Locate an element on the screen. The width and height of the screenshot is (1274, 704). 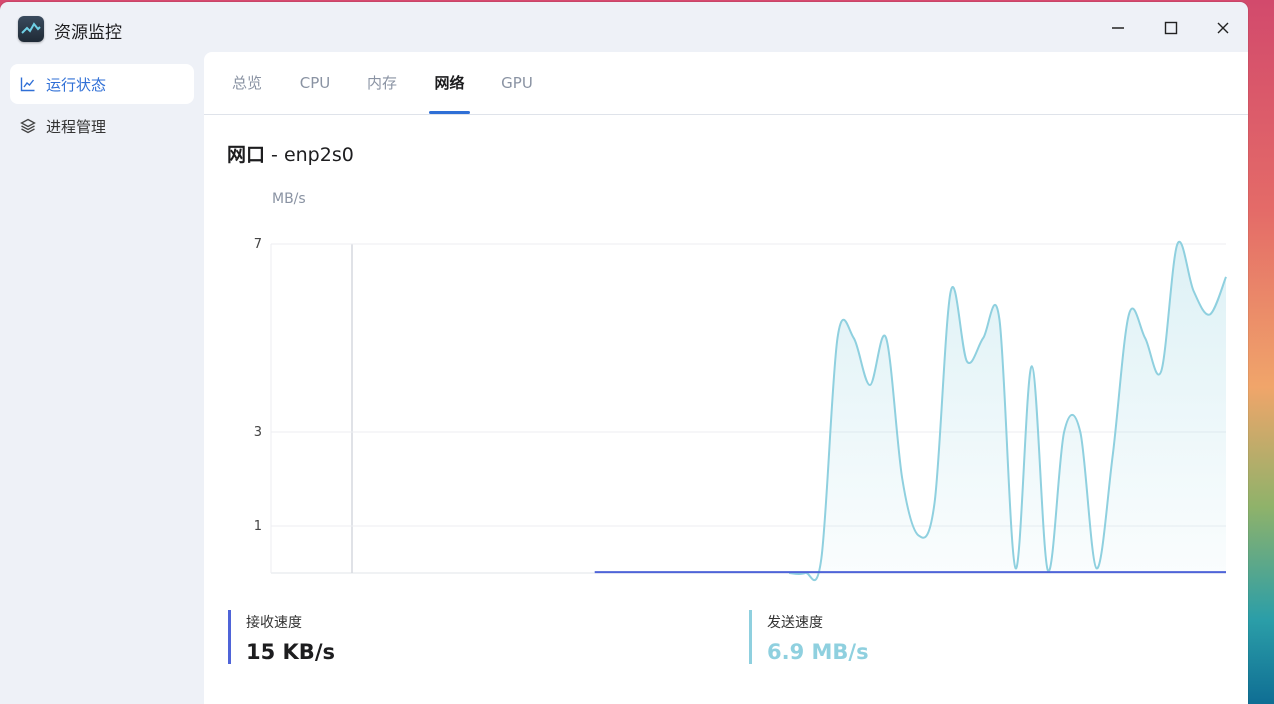
send-speed-value: 6.9 MB/s is located at coordinates (818, 652).